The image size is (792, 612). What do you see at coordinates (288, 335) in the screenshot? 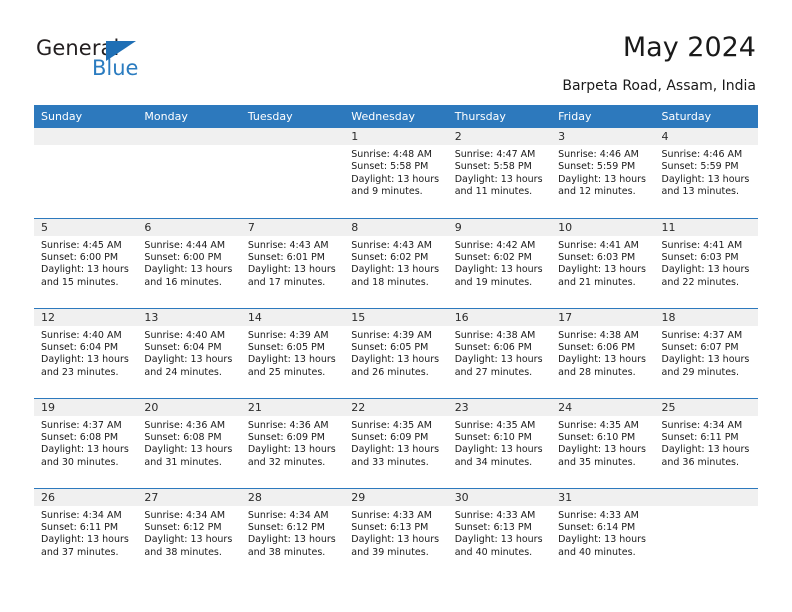
I see `sunrise-text: Sunrise: 4:39 AM` at bounding box center [288, 335].